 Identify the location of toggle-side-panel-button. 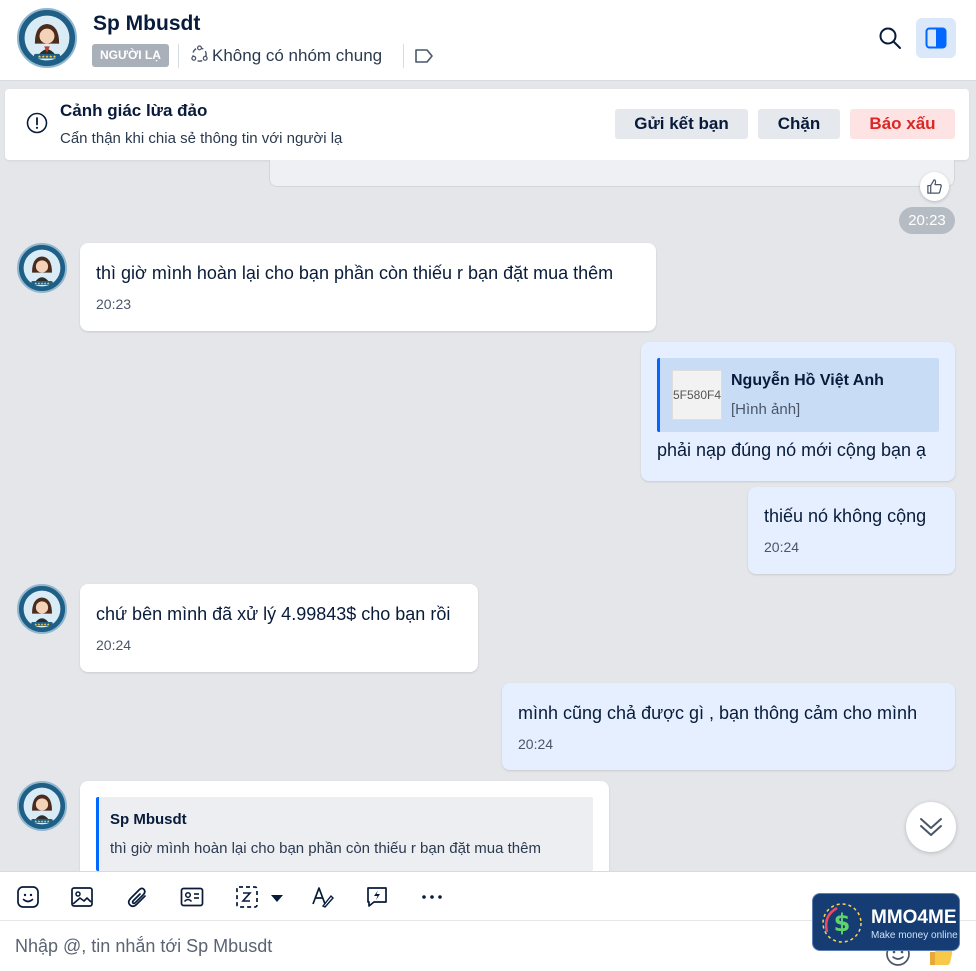
(936, 38).